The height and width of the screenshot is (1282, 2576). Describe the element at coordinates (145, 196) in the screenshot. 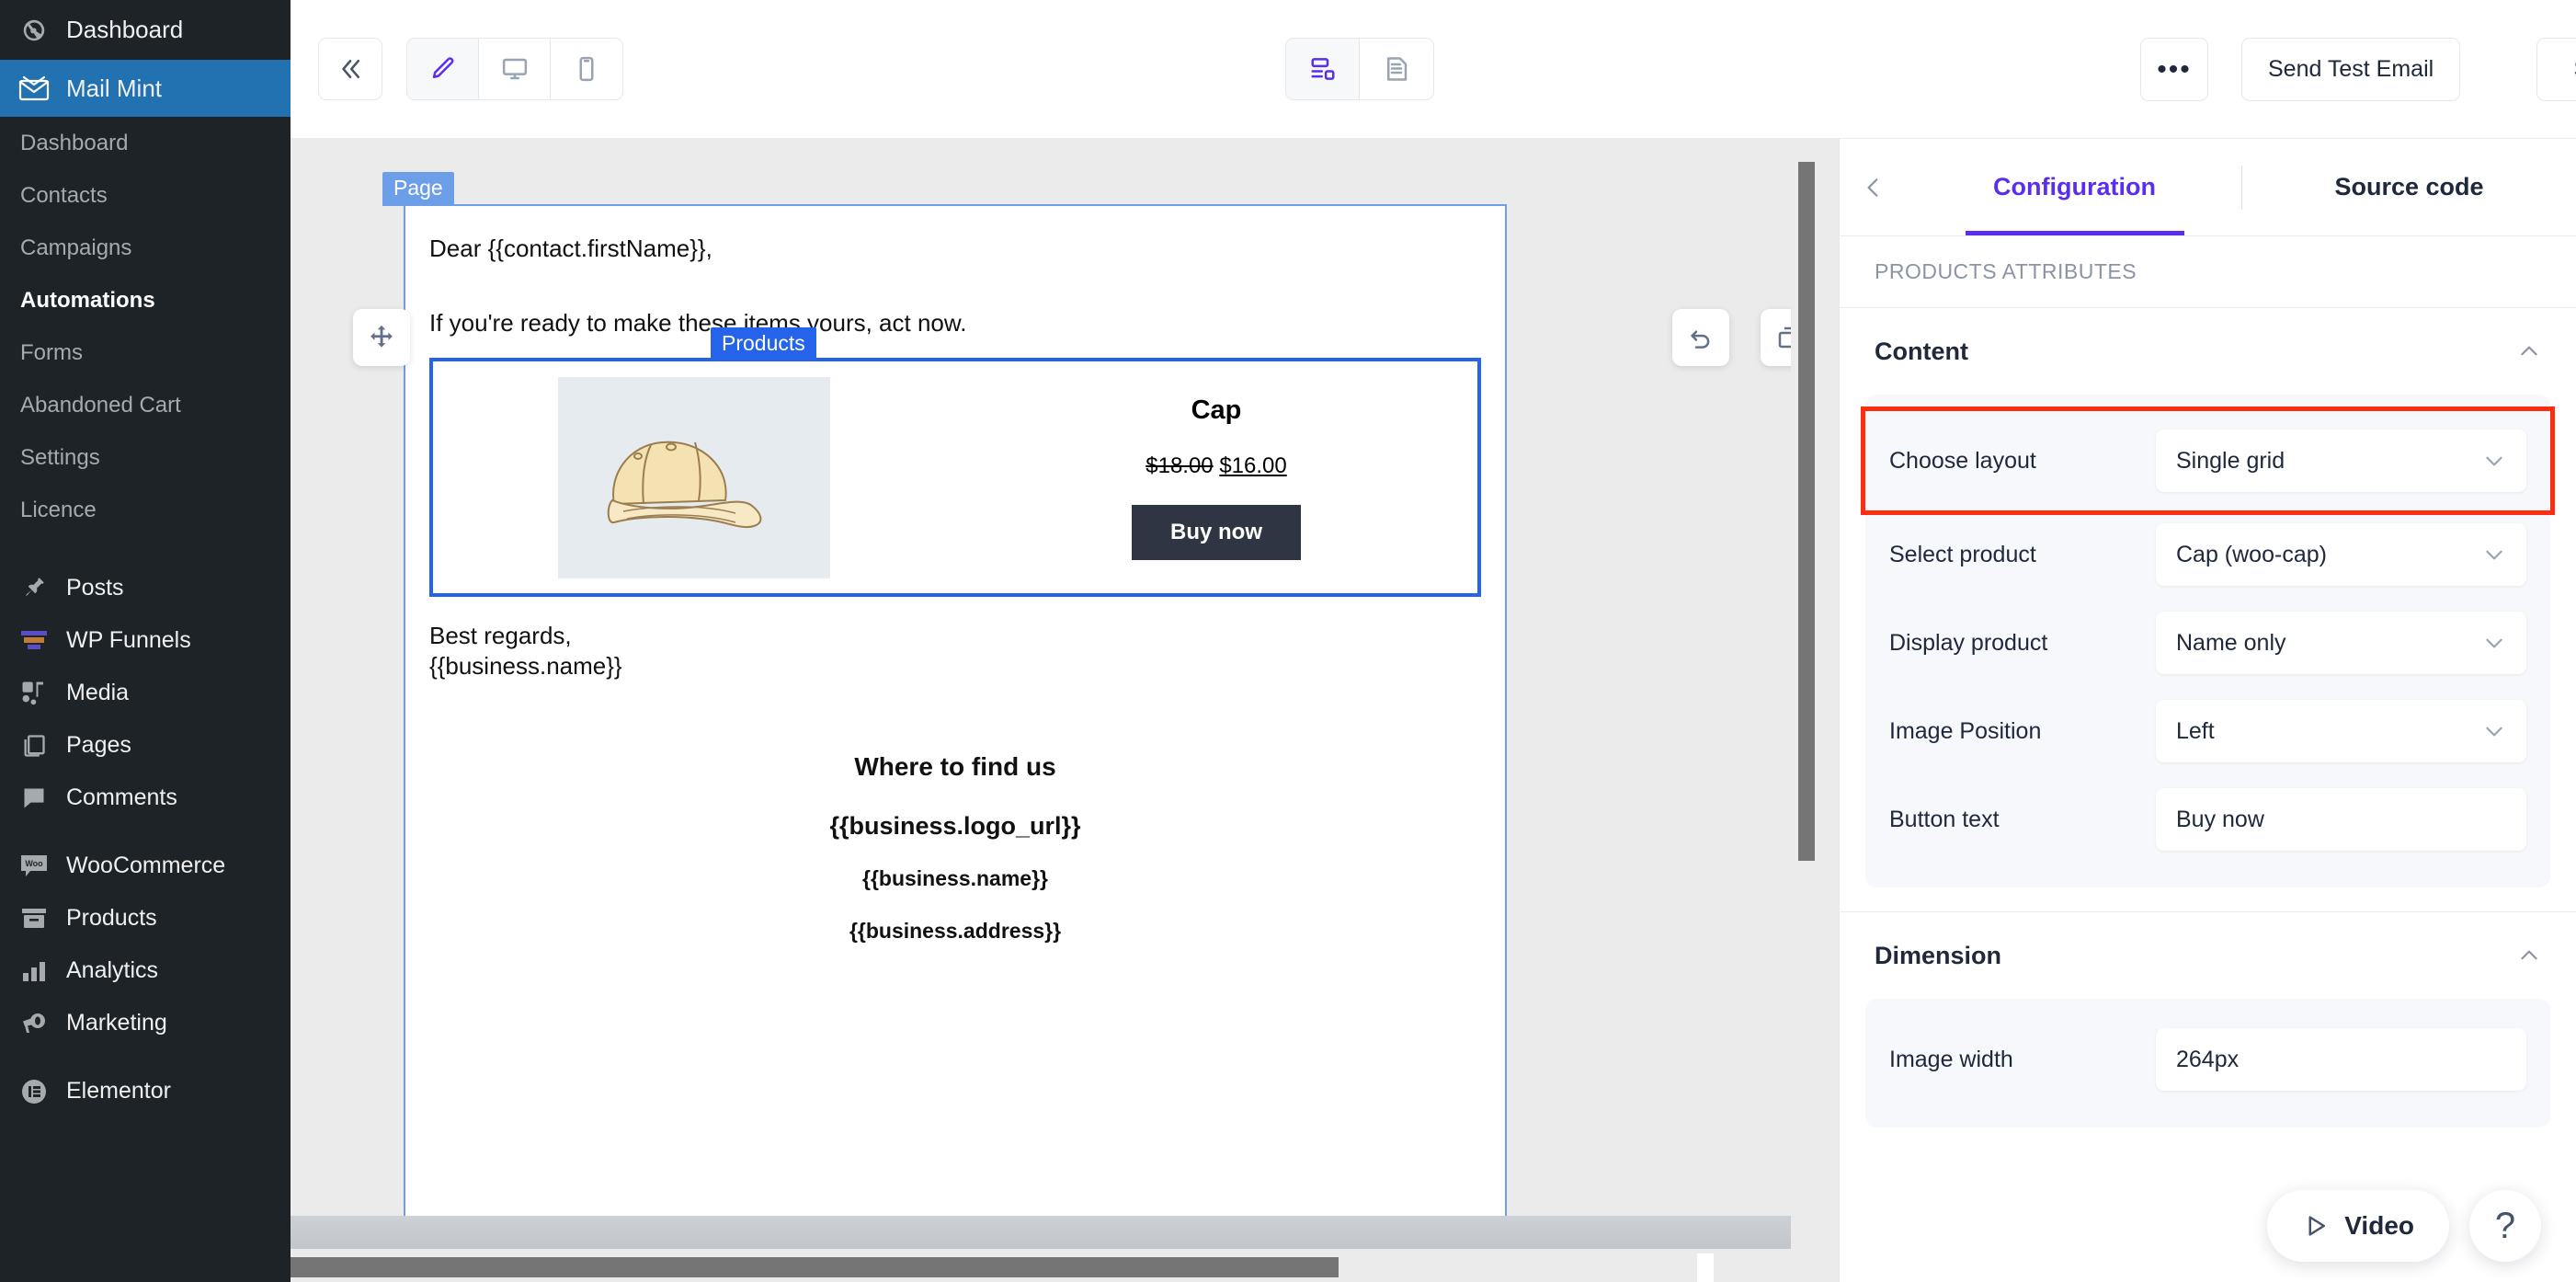

I see `sidebar-subitem-contacts: Contacts` at that location.